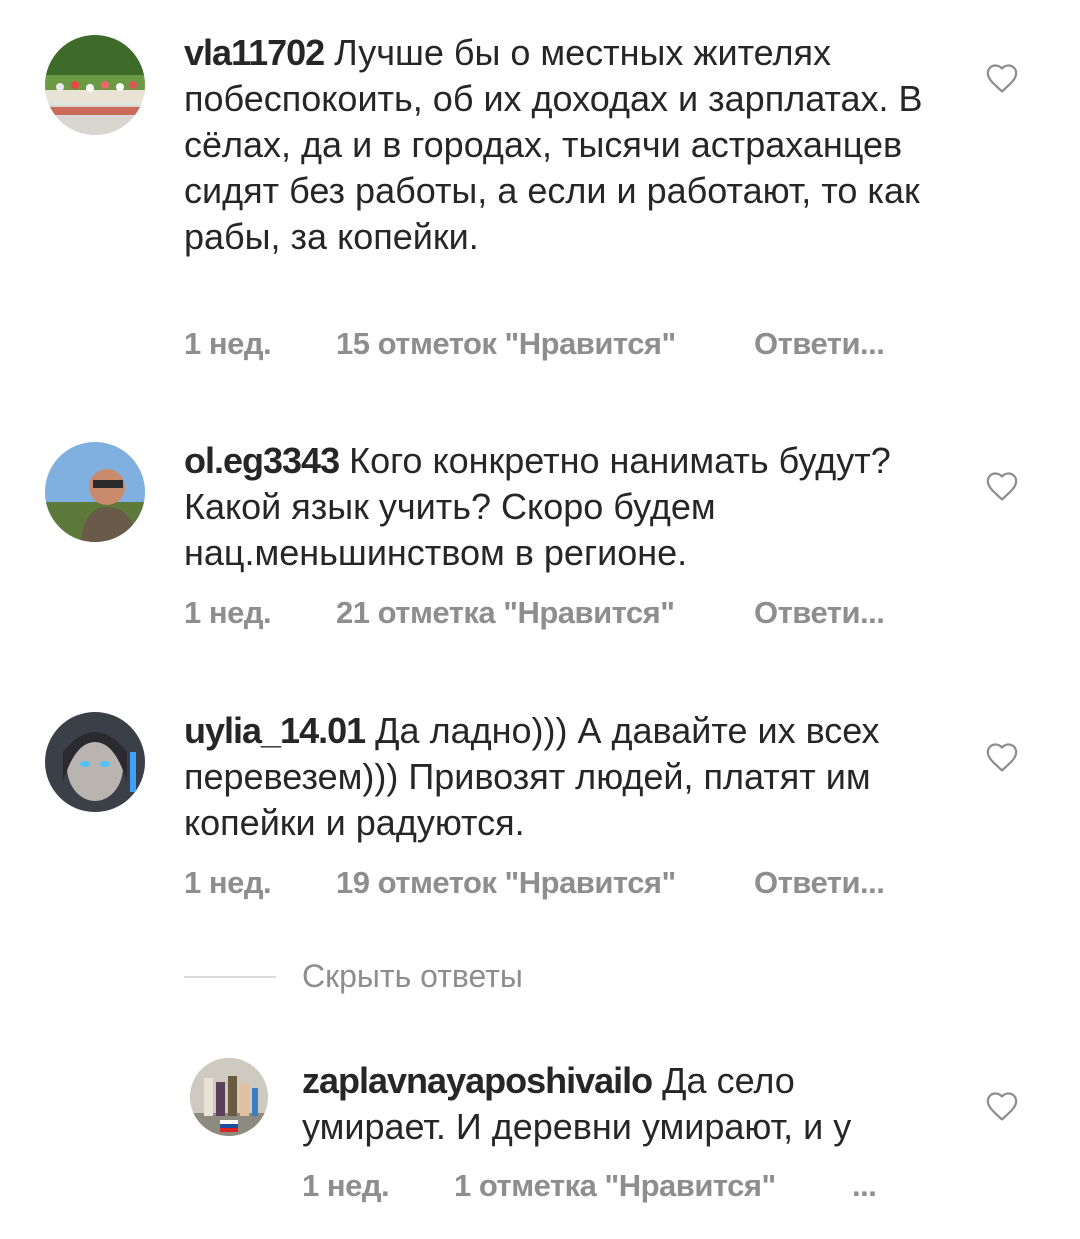 Image resolution: width=1080 pixels, height=1239 pixels. I want to click on username: ol.eg3343, so click(262, 460).